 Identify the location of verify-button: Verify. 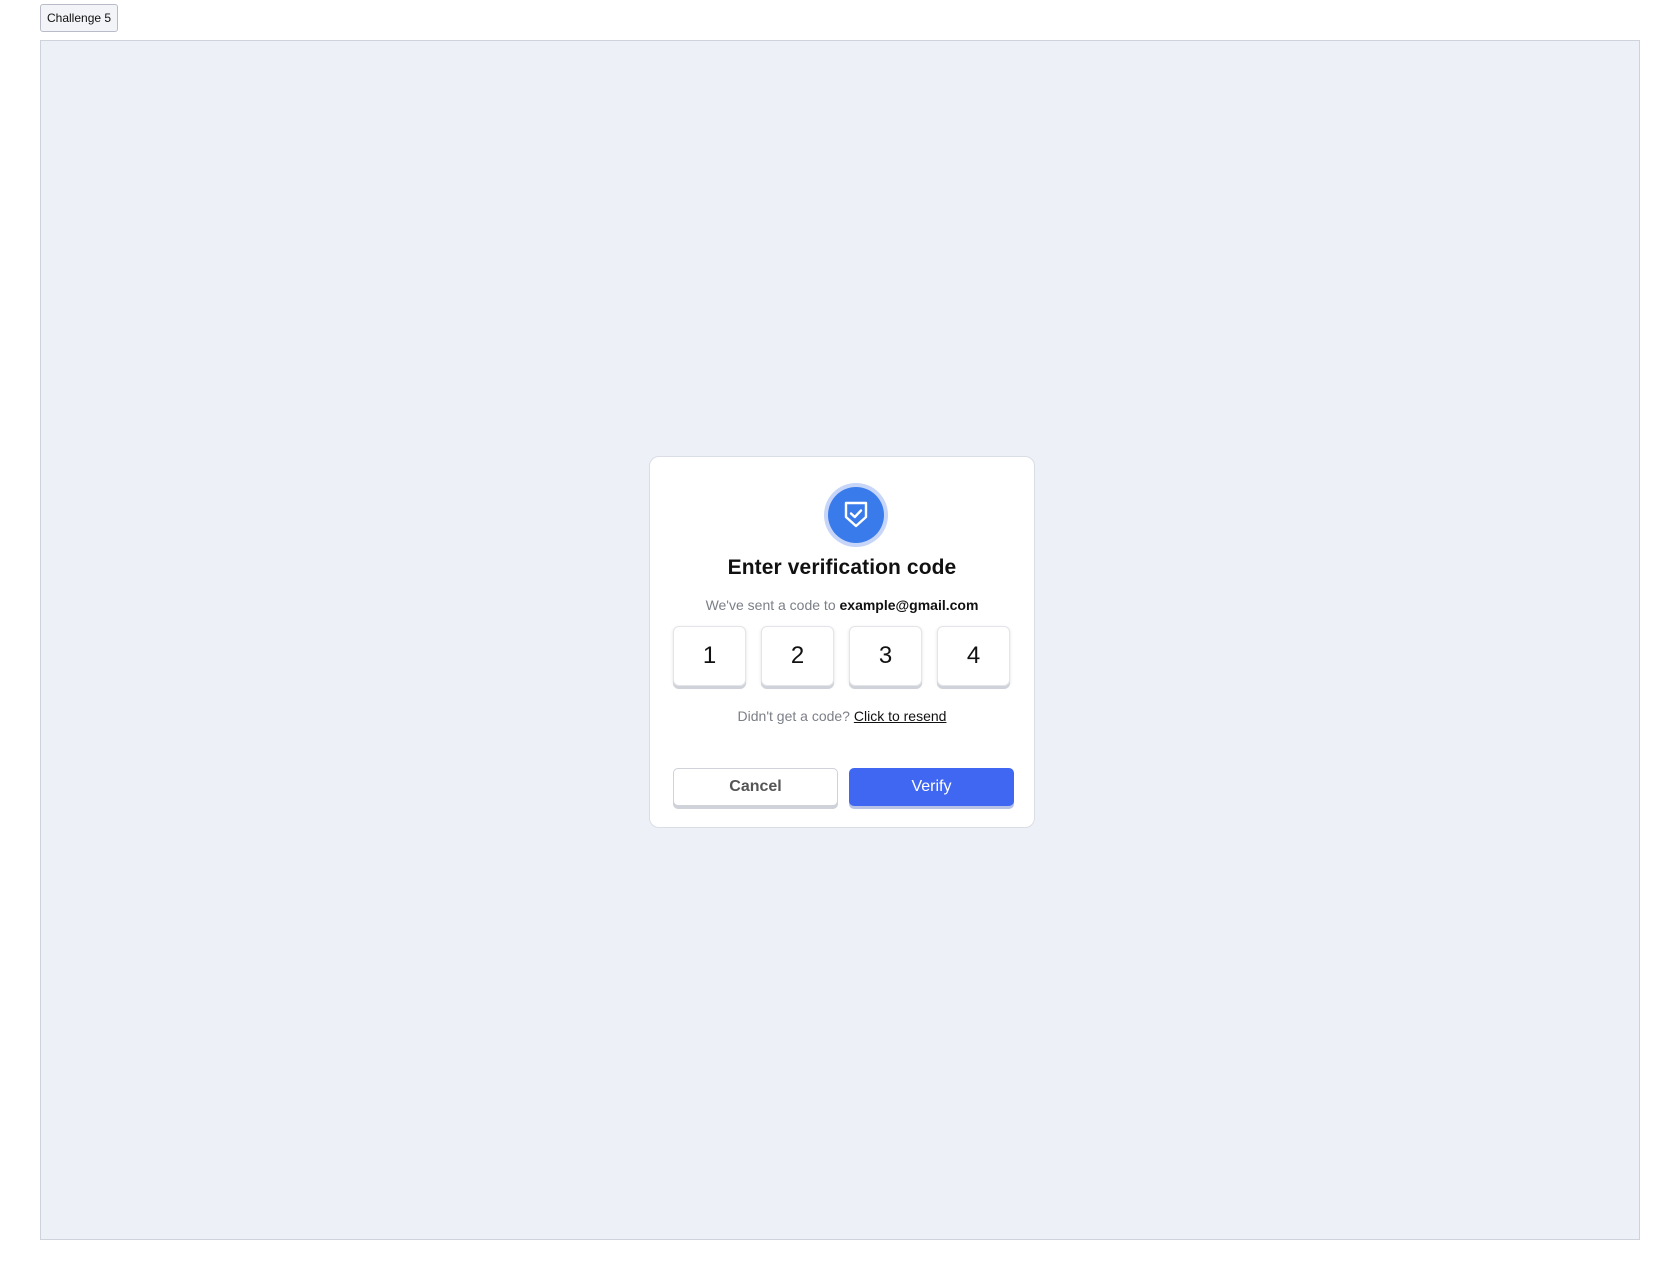
(931, 787).